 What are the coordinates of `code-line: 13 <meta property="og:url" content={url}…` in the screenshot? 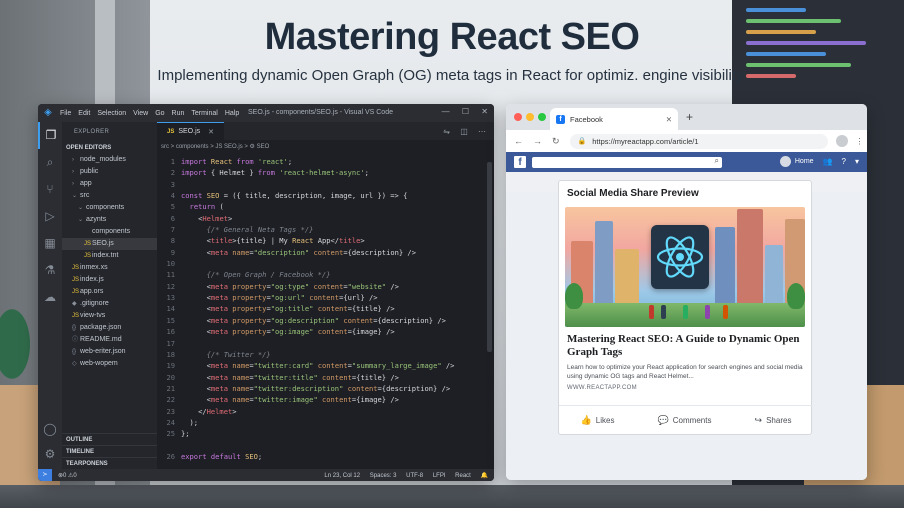 It's located at (325, 297).